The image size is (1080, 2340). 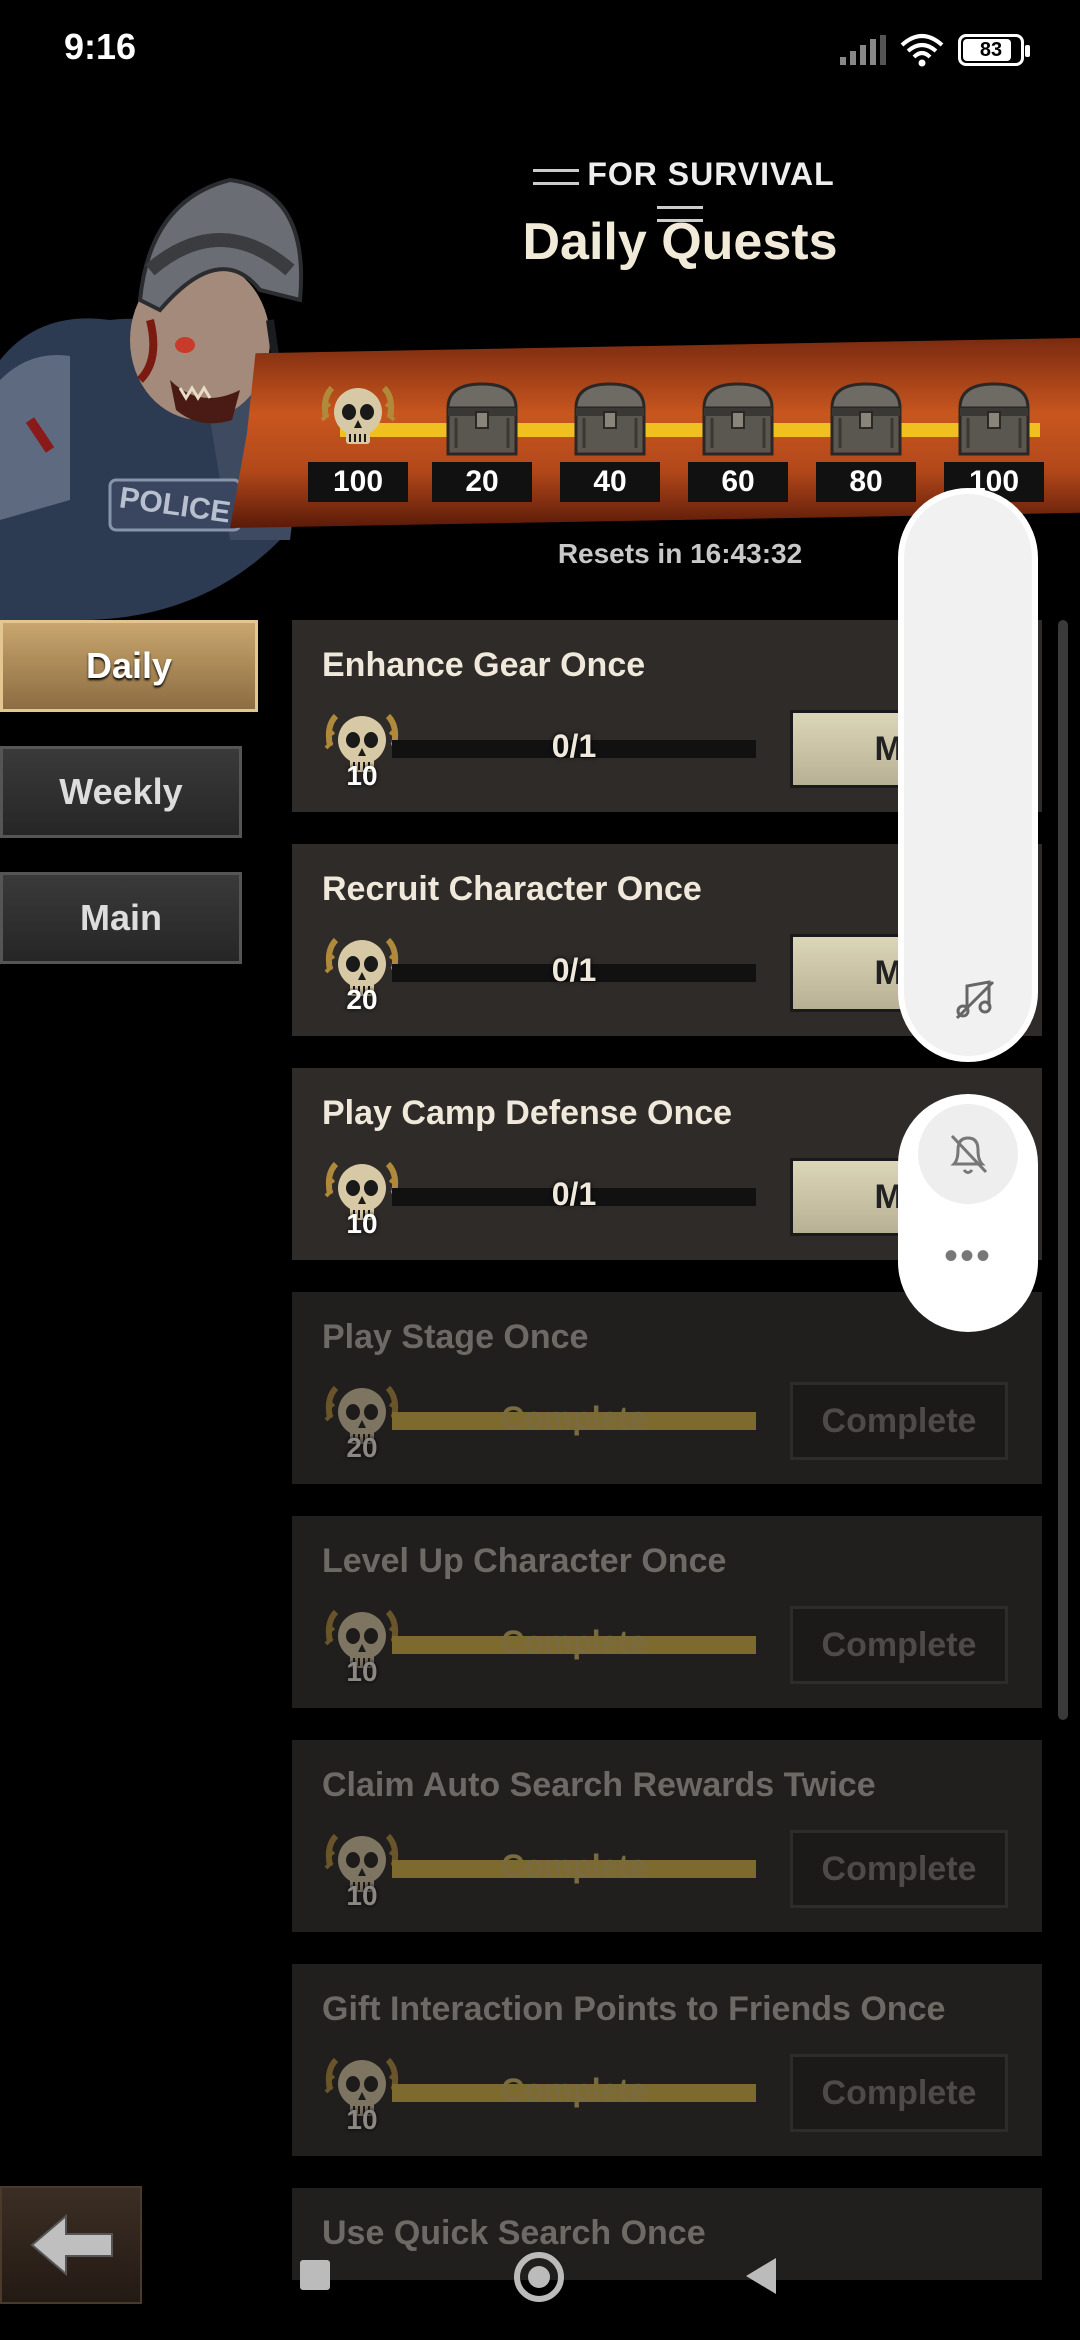 What do you see at coordinates (539, 2277) in the screenshot?
I see `home-button` at bounding box center [539, 2277].